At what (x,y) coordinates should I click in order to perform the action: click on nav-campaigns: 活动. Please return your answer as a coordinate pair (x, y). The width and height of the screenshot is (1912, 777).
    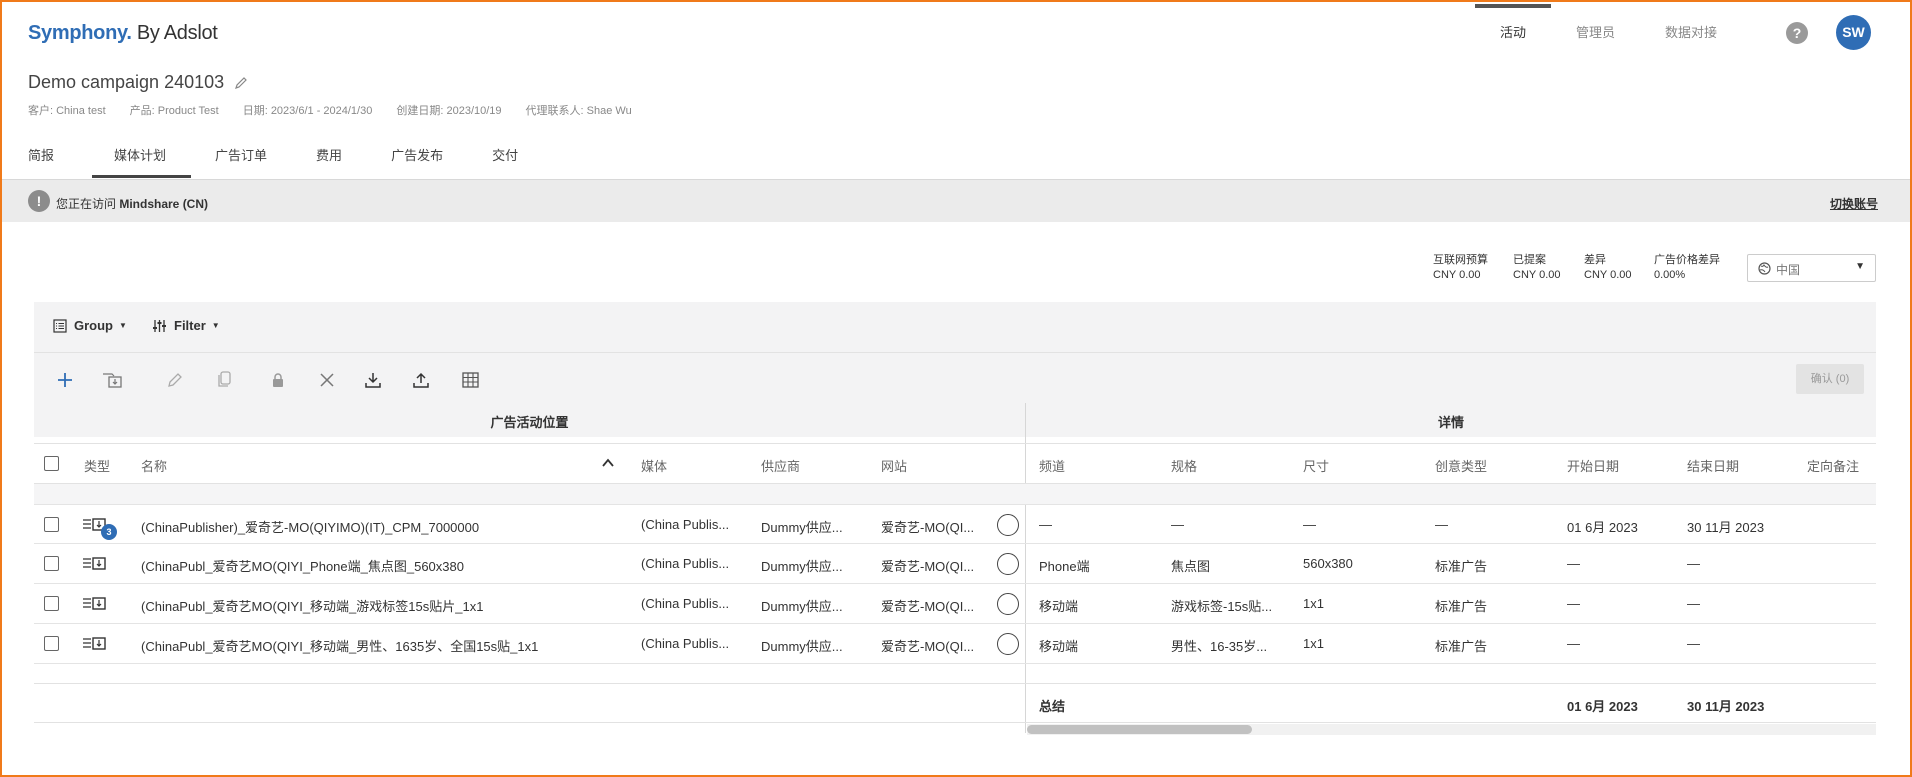
    Looking at the image, I should click on (1512, 32).